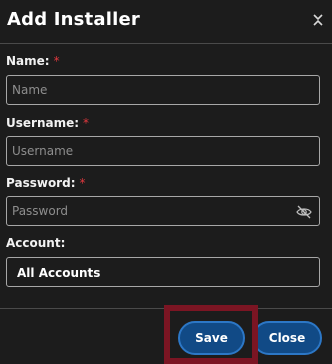 The height and width of the screenshot is (364, 332). Describe the element at coordinates (48, 123) in the screenshot. I see `username-label: Username: *` at that location.